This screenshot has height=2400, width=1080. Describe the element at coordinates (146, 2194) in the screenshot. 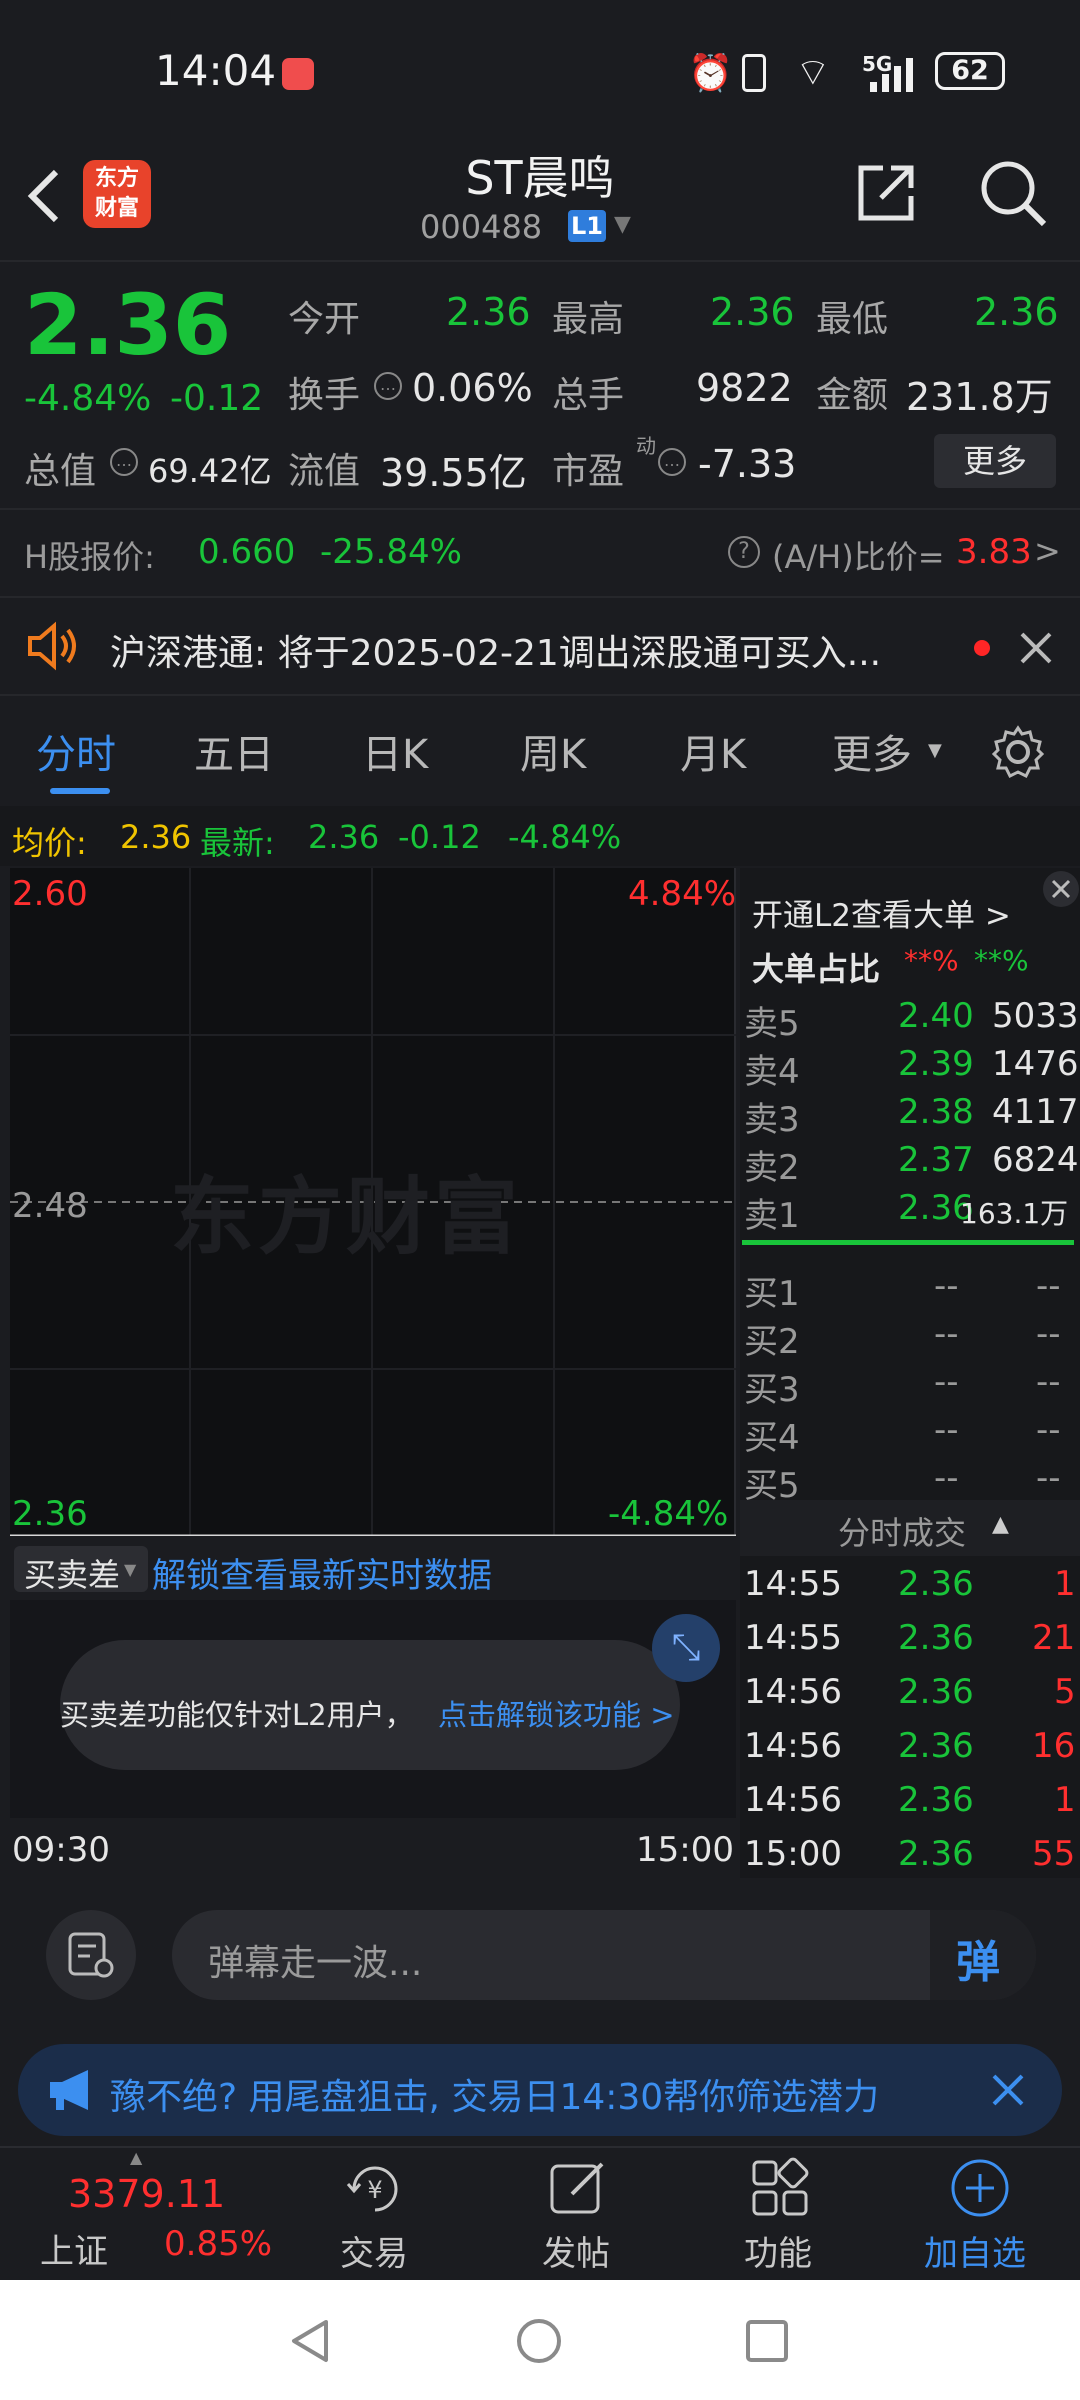

I see `index-value: 3379.11` at that location.